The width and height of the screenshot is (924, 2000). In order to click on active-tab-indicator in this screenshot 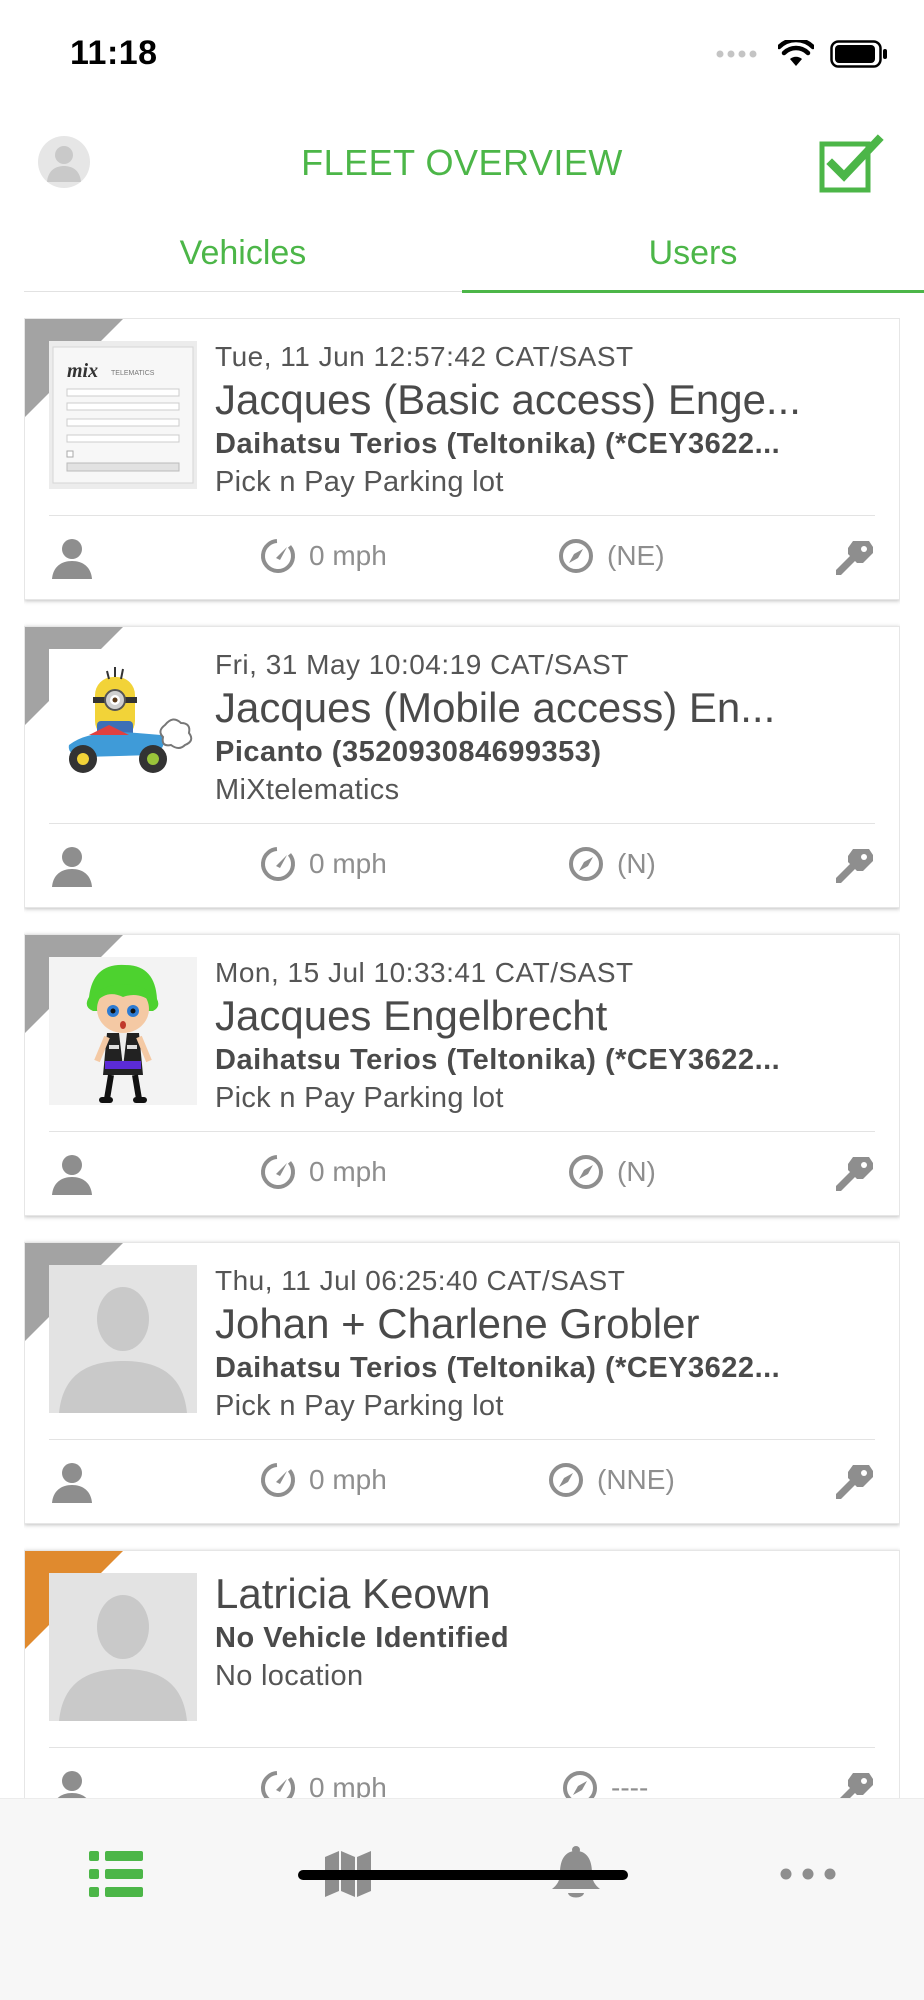, I will do `click(693, 291)`.